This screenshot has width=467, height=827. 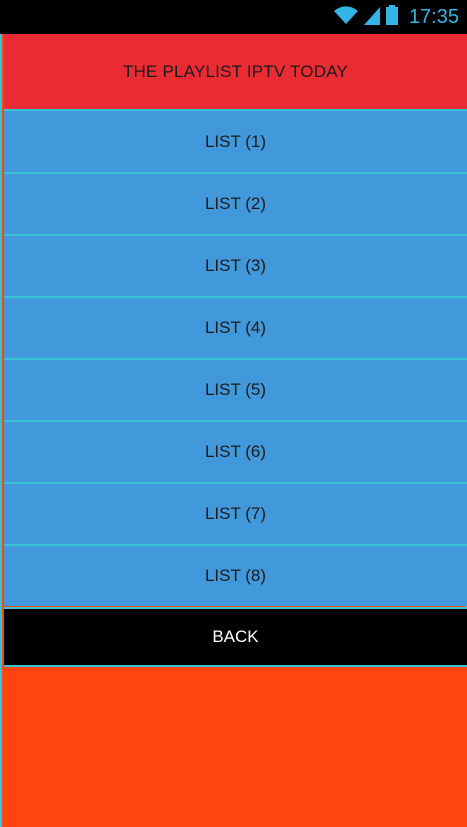 I want to click on wifi-icon, so click(x=346, y=17).